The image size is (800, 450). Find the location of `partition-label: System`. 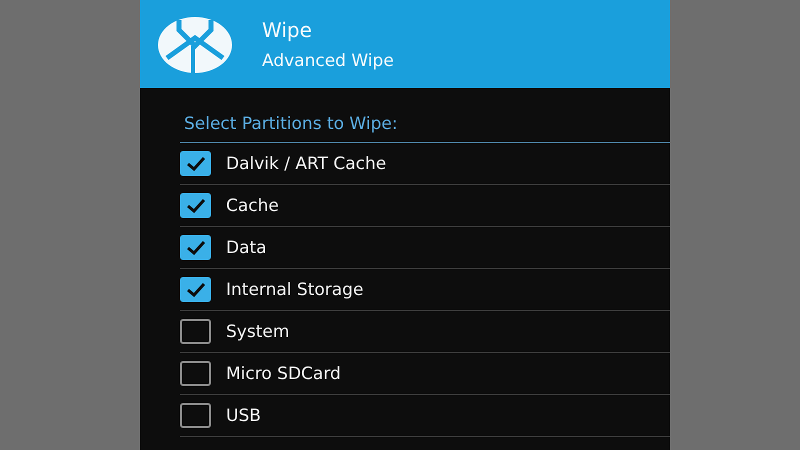

partition-label: System is located at coordinates (258, 332).